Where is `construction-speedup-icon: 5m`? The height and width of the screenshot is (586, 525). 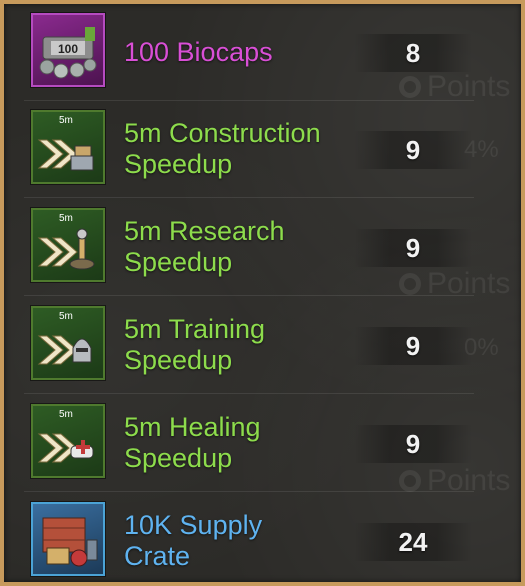
construction-speedup-icon: 5m is located at coordinates (68, 147).